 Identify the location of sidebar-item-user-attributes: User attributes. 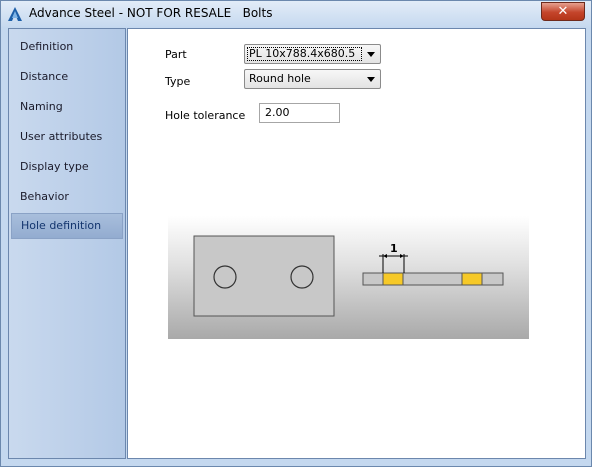
(67, 137).